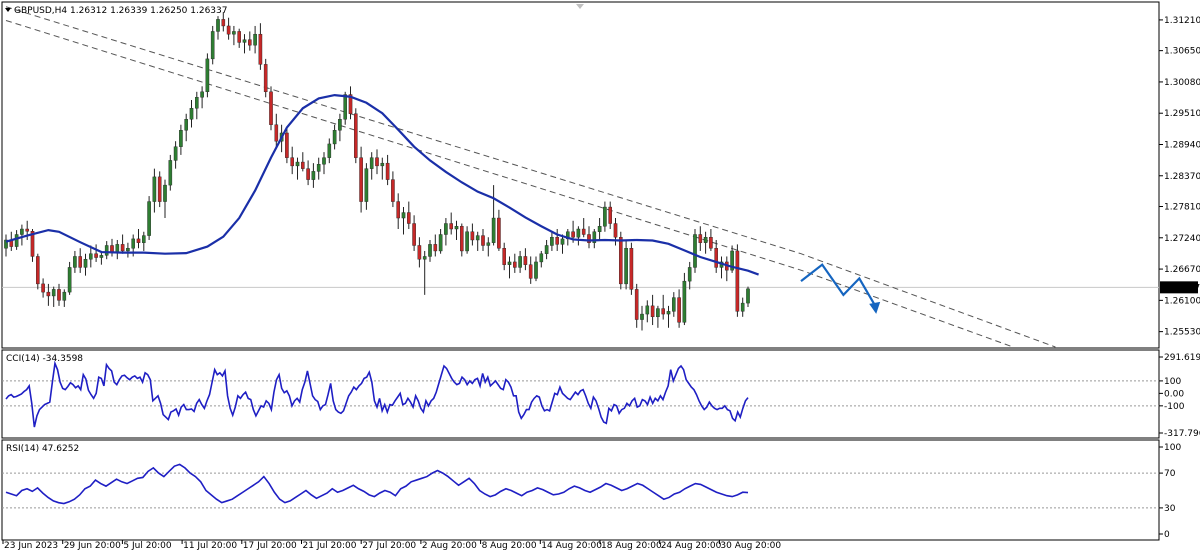  Describe the element at coordinates (330, 546) in the screenshot. I see `time-axis-label: 21 Jul 20:00` at that location.